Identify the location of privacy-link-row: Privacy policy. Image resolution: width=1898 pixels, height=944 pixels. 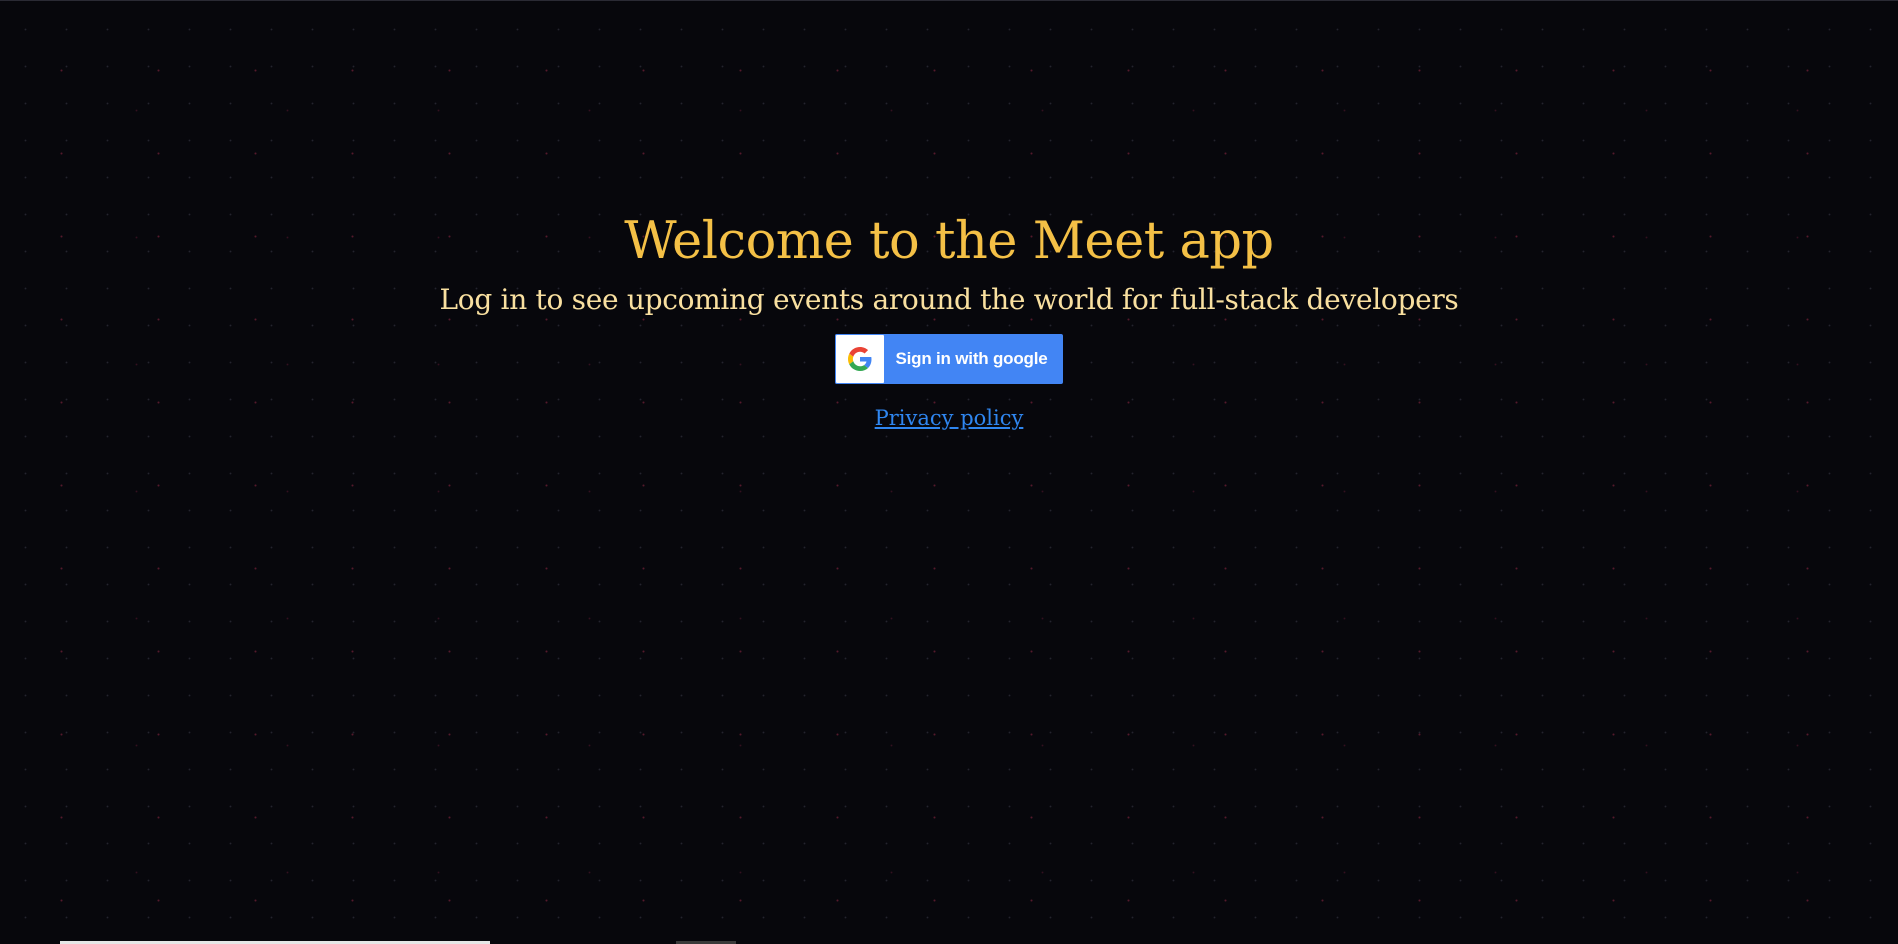
(949, 418).